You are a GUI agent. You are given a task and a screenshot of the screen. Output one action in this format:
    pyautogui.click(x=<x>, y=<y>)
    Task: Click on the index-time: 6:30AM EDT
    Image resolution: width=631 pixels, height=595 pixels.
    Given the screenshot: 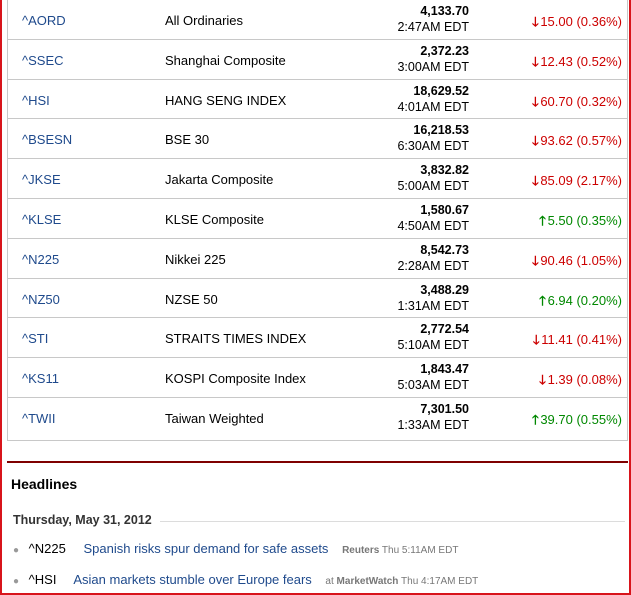 What is the action you would take?
    pyautogui.click(x=433, y=146)
    